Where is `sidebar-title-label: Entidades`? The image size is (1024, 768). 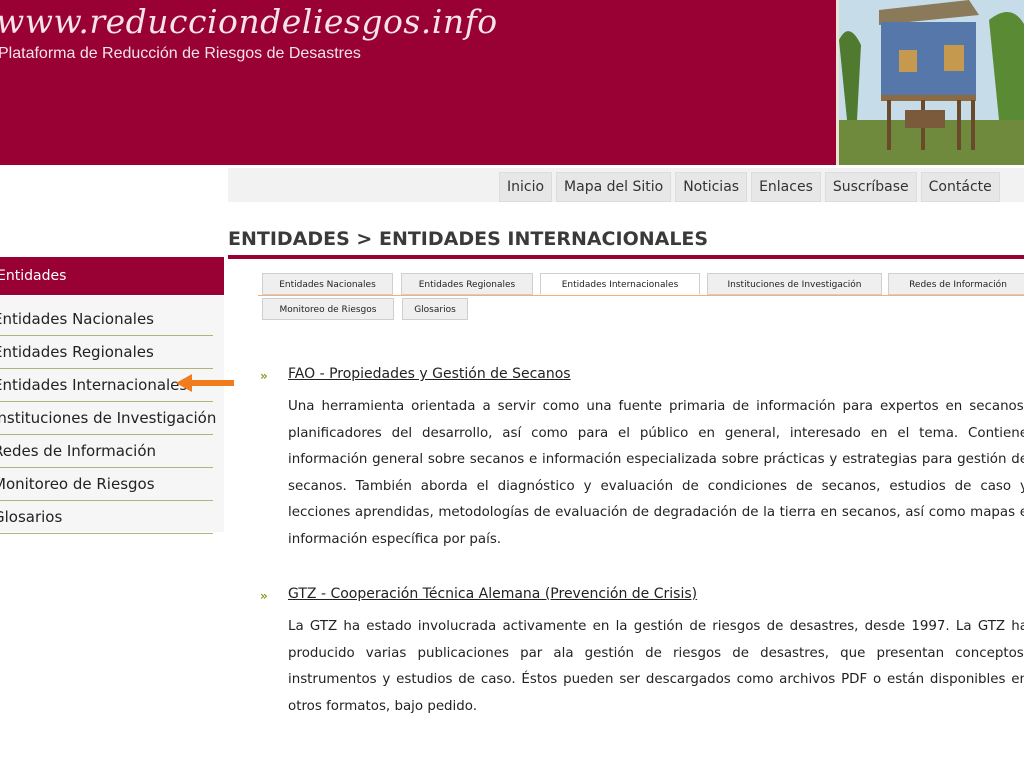
sidebar-title-label: Entidades is located at coordinates (33, 276).